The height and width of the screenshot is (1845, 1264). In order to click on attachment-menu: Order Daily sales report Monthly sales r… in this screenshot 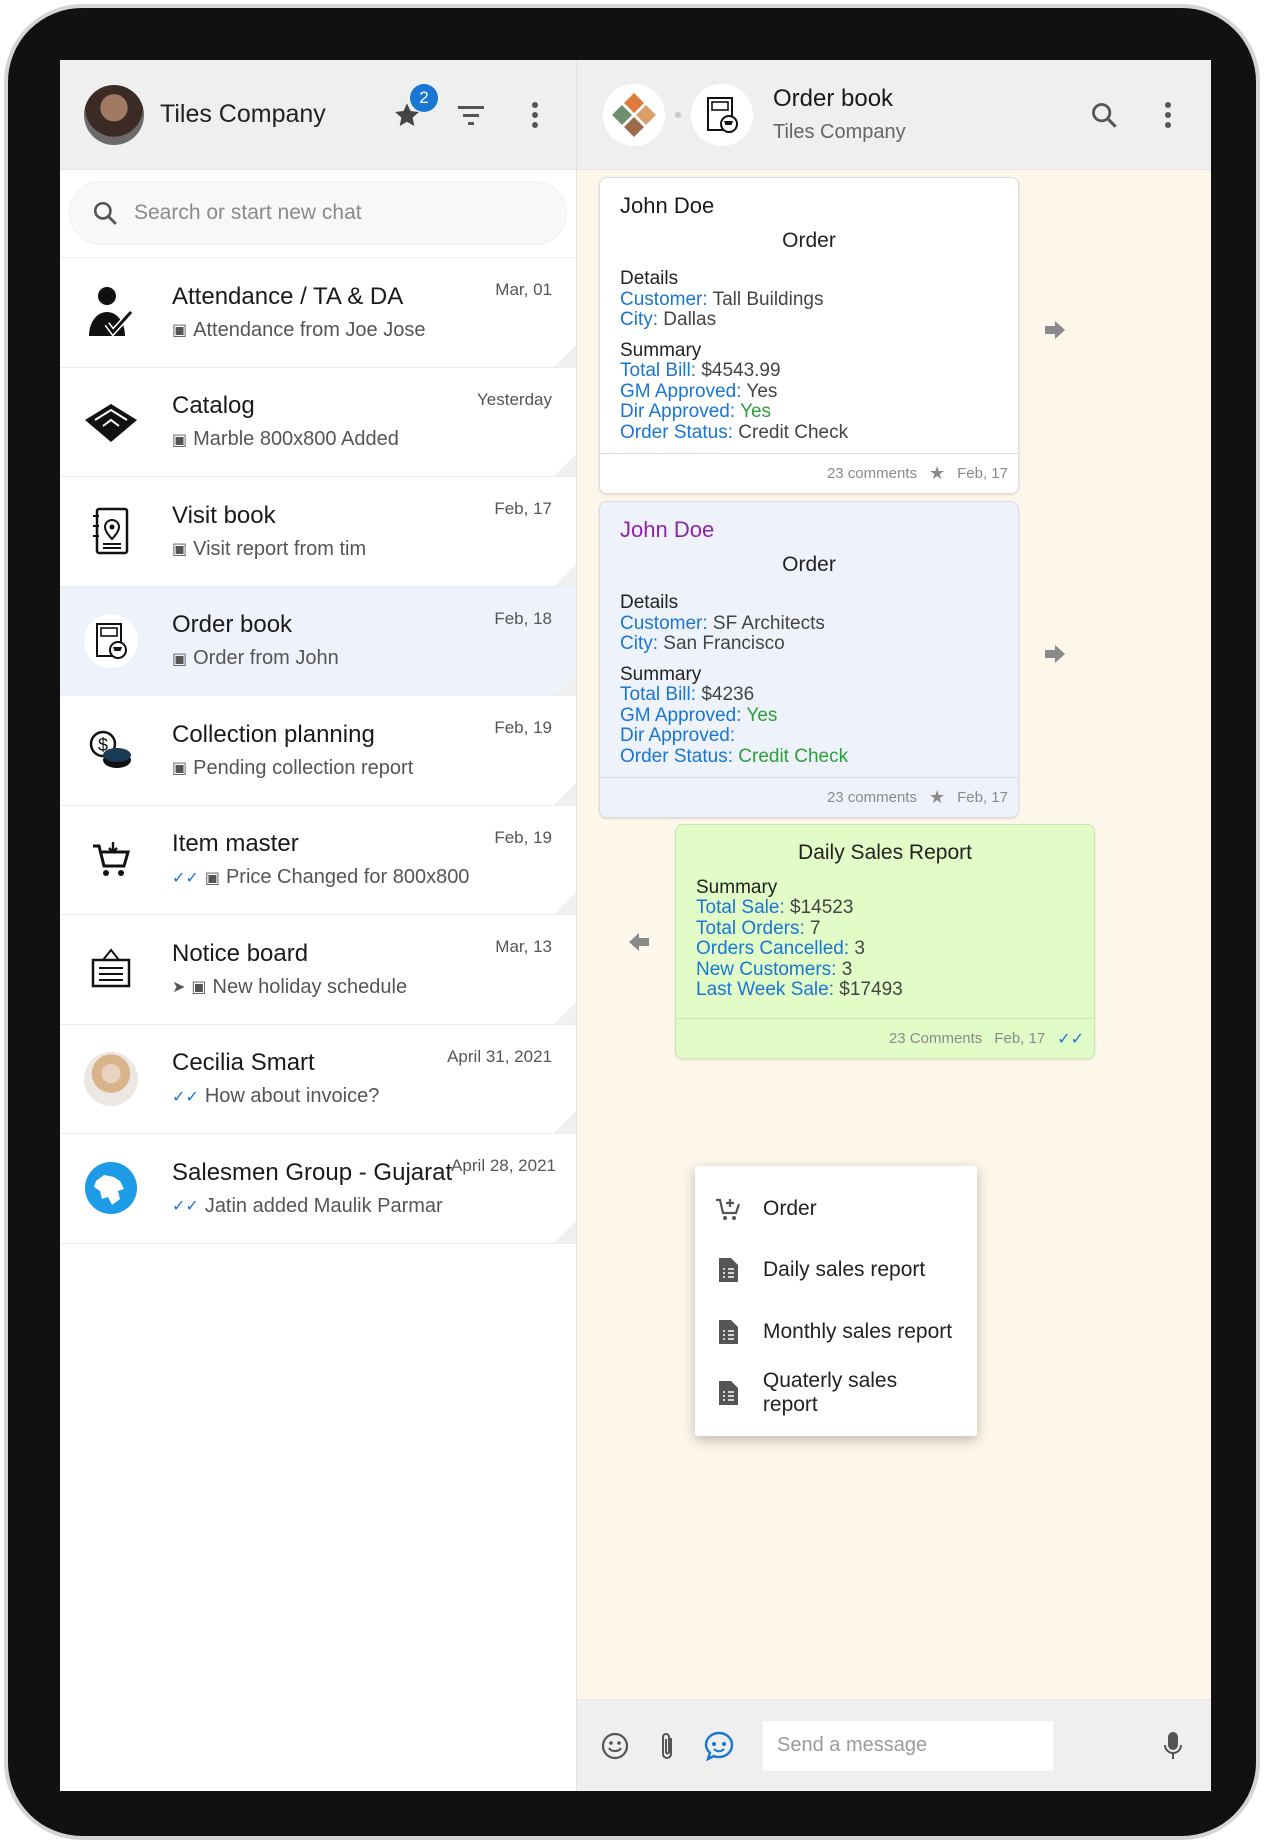, I will do `click(836, 1301)`.